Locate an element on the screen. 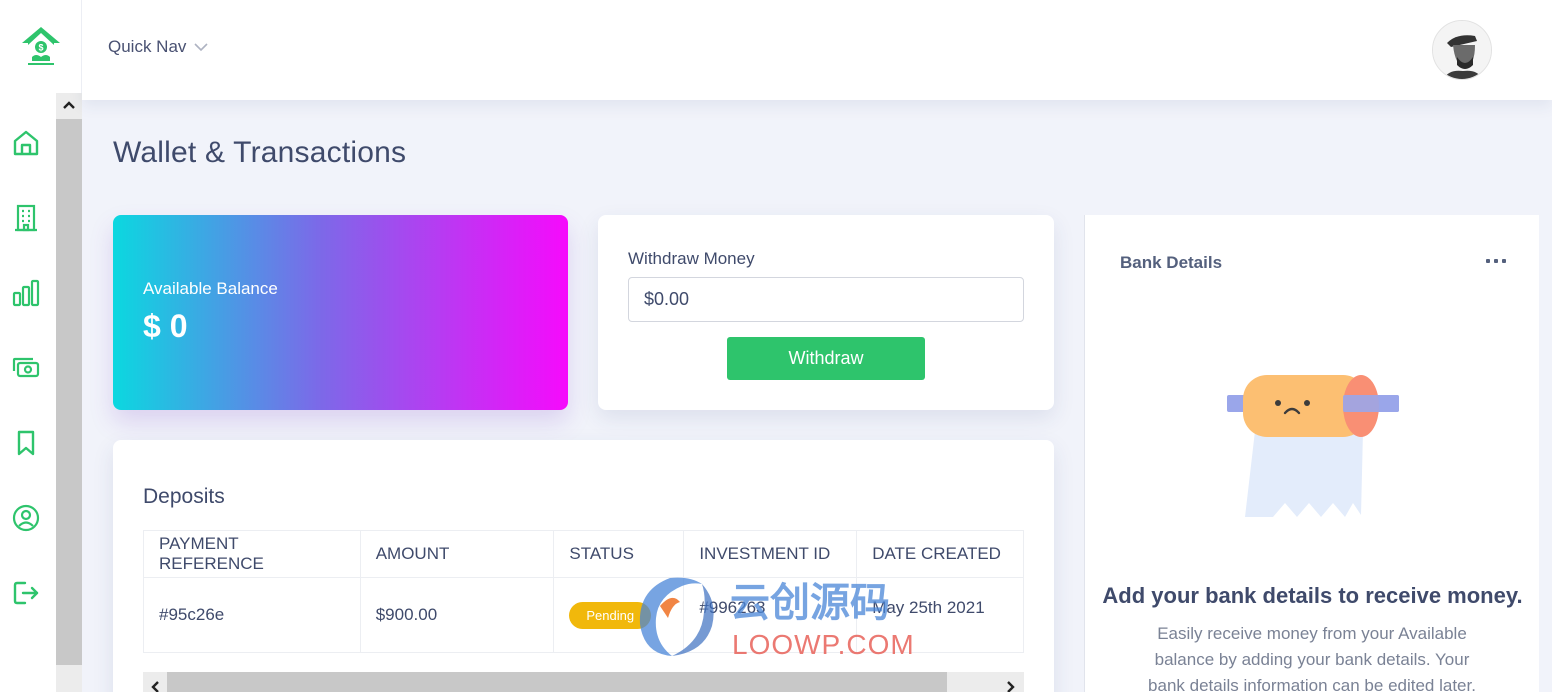 This screenshot has height=692, width=1552. nav-properties is located at coordinates (26, 218).